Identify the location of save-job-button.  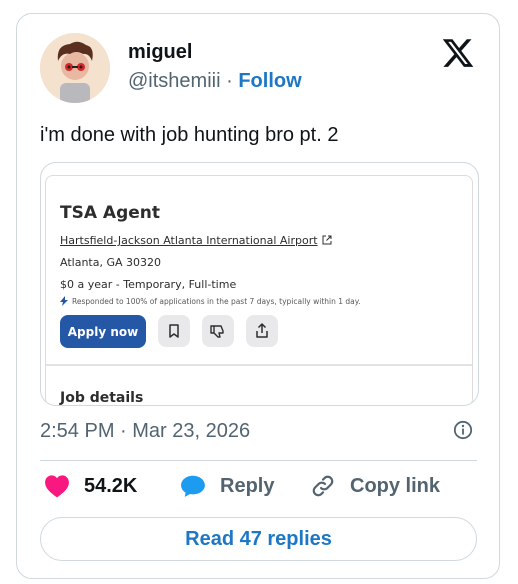
(174, 331).